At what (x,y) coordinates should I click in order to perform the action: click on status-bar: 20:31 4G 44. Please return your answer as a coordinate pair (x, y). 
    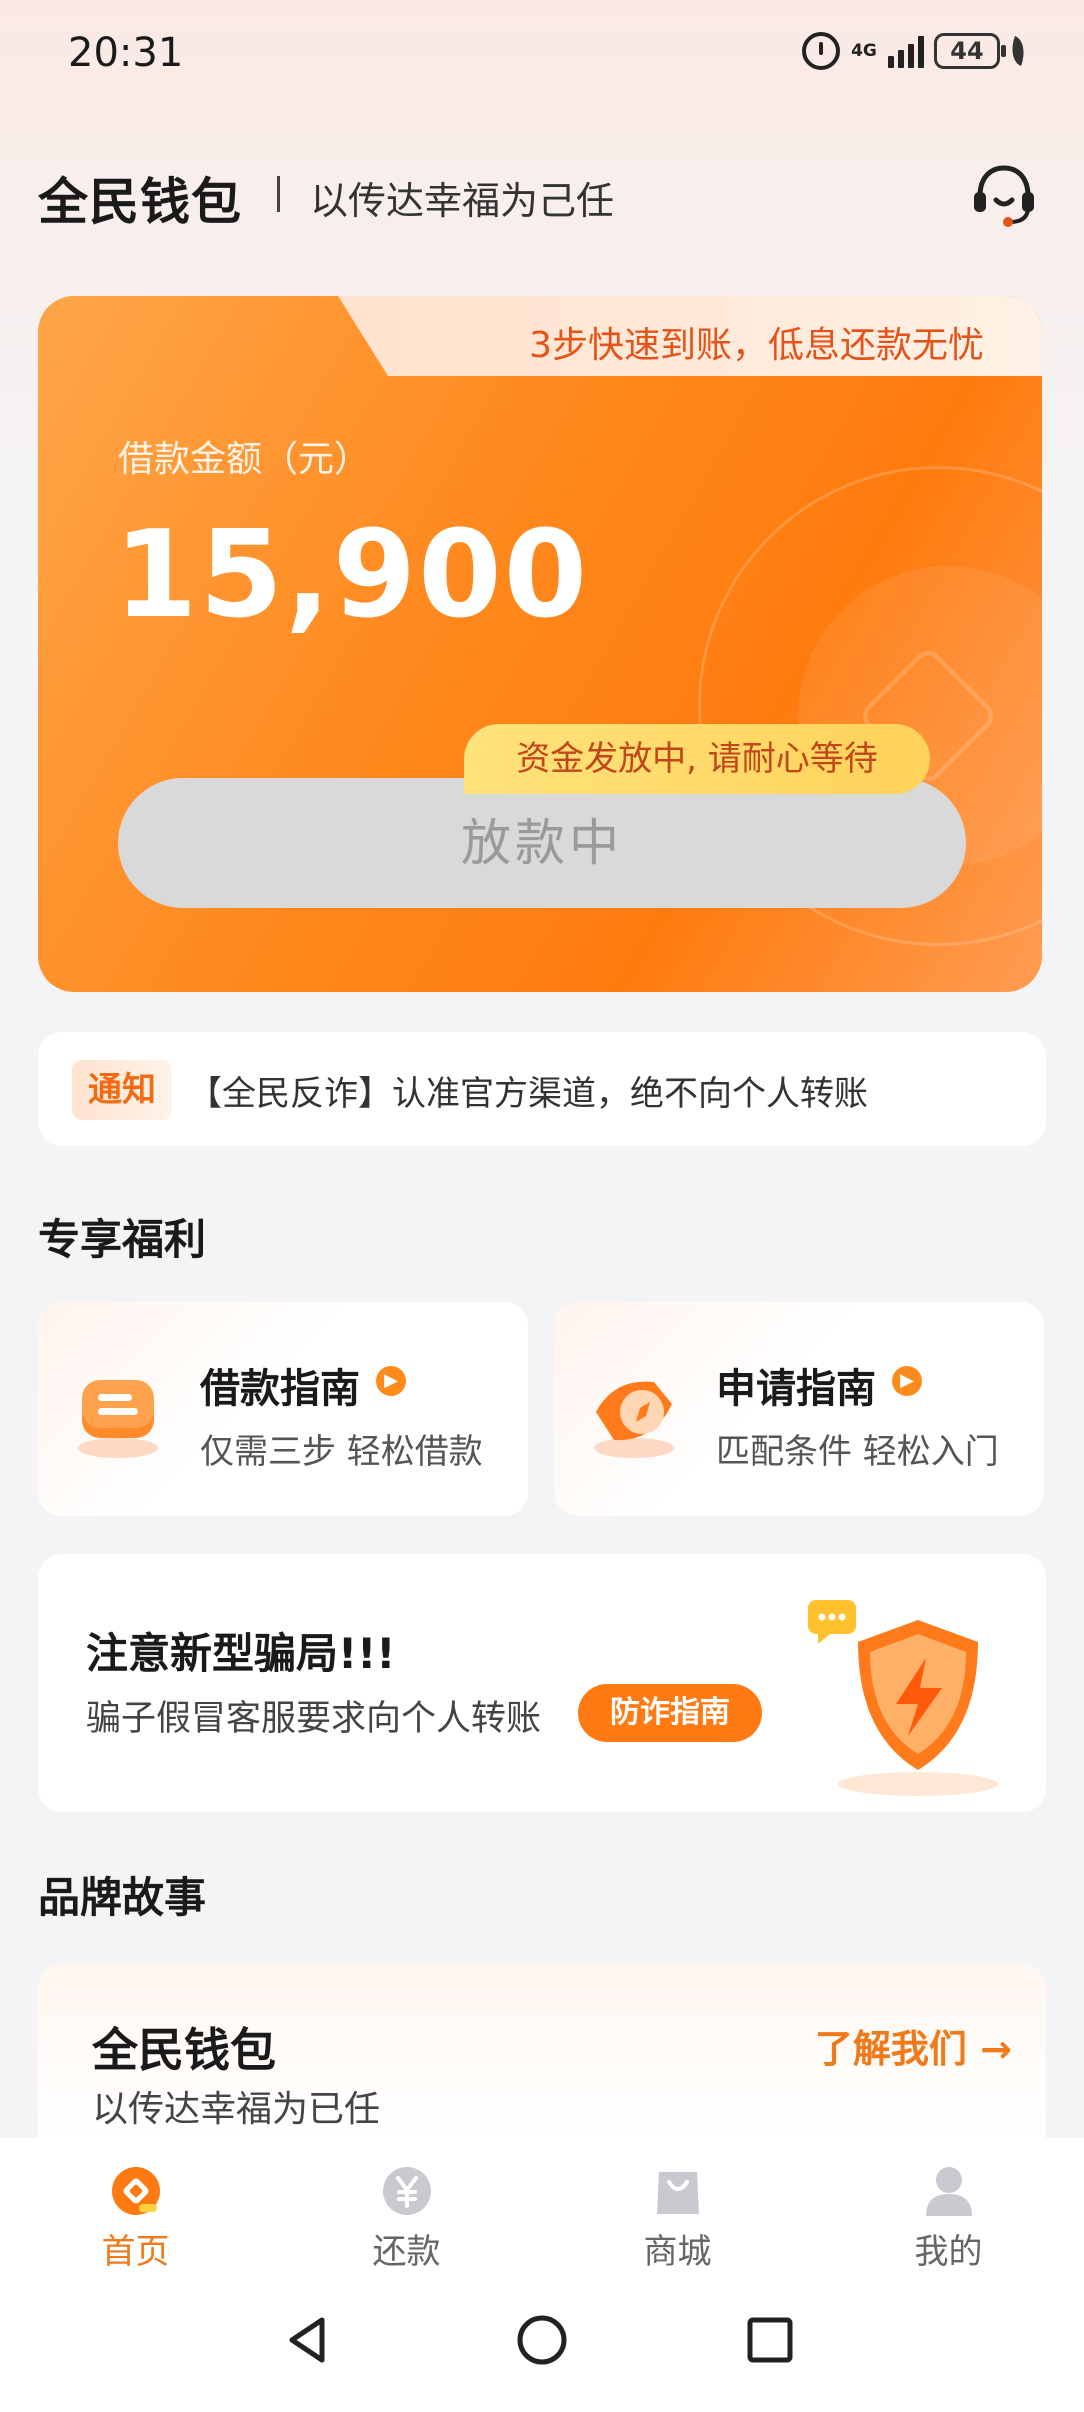
    Looking at the image, I should click on (542, 55).